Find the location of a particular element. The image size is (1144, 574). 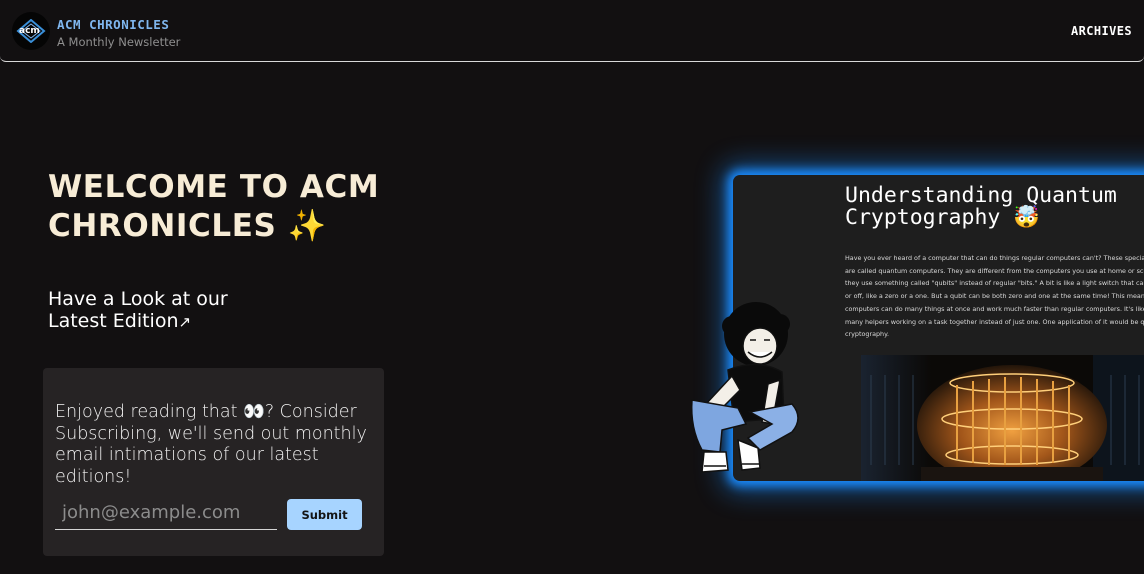

latest-edition-line1: Have a Look at our is located at coordinates (138, 299).